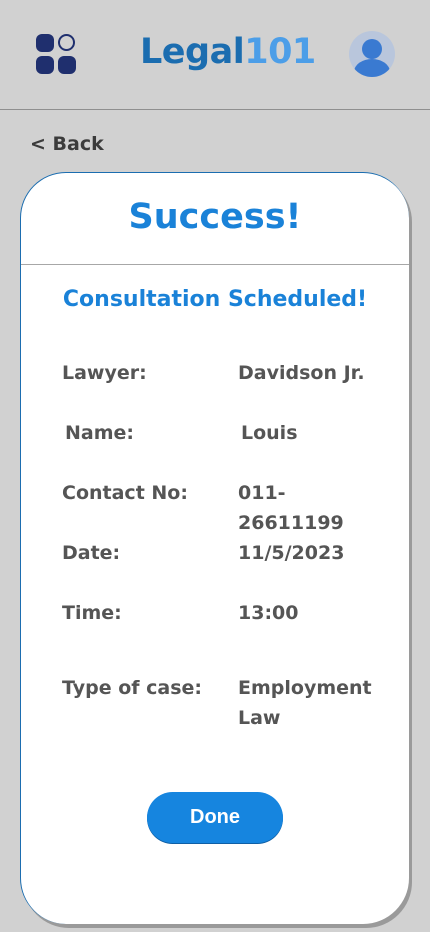  What do you see at coordinates (132, 688) in the screenshot?
I see `detail-label-case-type: Type of case:` at bounding box center [132, 688].